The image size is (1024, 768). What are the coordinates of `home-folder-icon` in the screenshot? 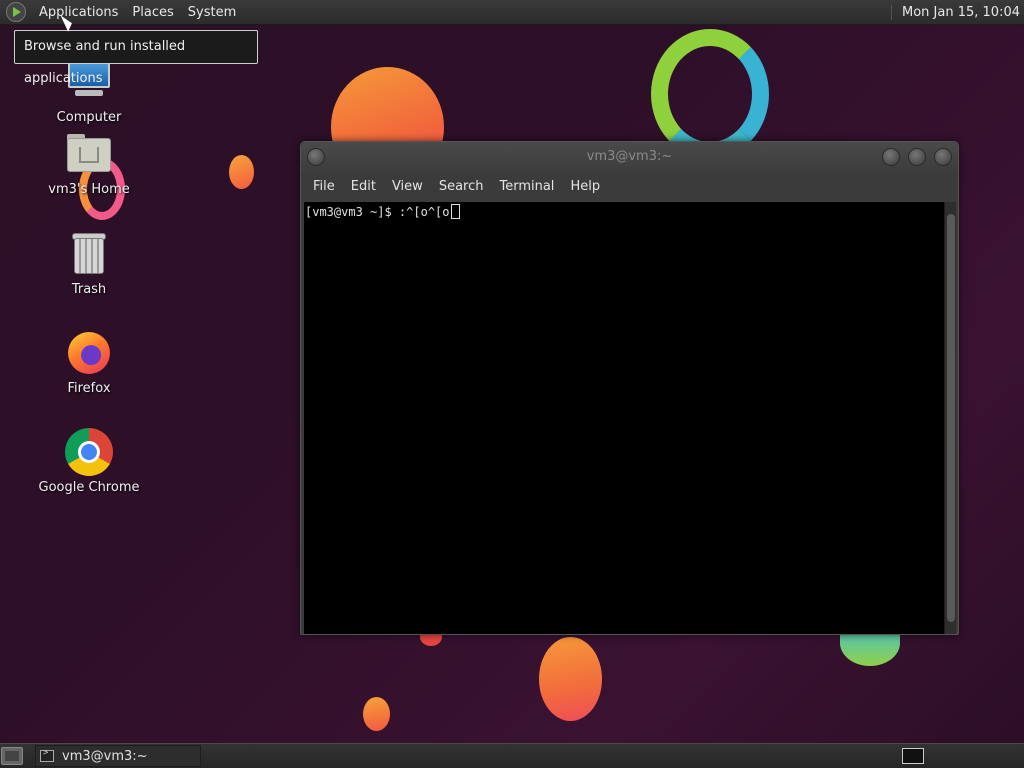 It's located at (89, 154).